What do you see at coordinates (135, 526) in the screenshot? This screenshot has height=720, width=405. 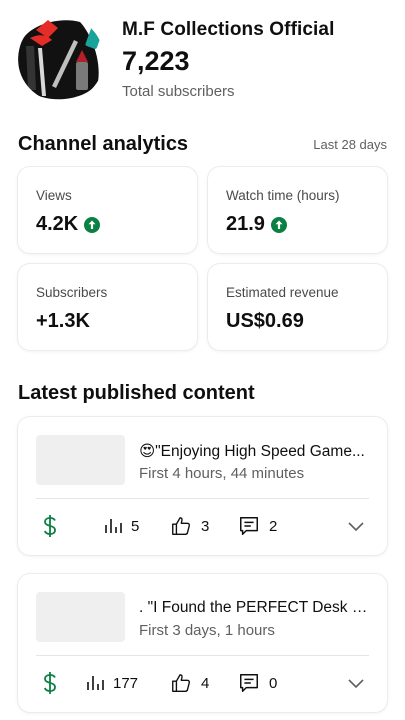 I see `views-count: 5` at bounding box center [135, 526].